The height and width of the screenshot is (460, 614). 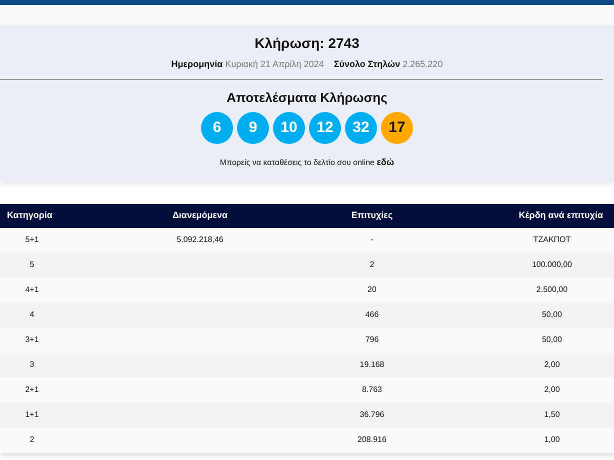 What do you see at coordinates (372, 340) in the screenshot?
I see `table-cell-text: 796` at bounding box center [372, 340].